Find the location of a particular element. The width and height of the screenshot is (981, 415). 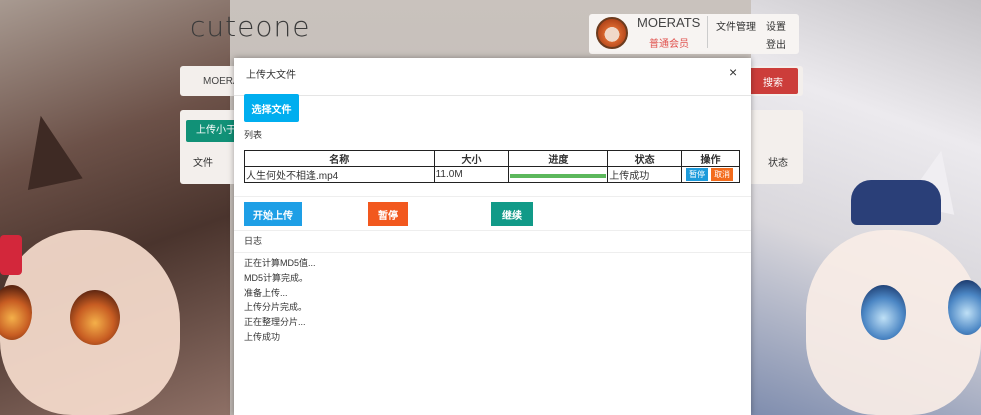

start-upload-button: 开始上传 is located at coordinates (273, 214).